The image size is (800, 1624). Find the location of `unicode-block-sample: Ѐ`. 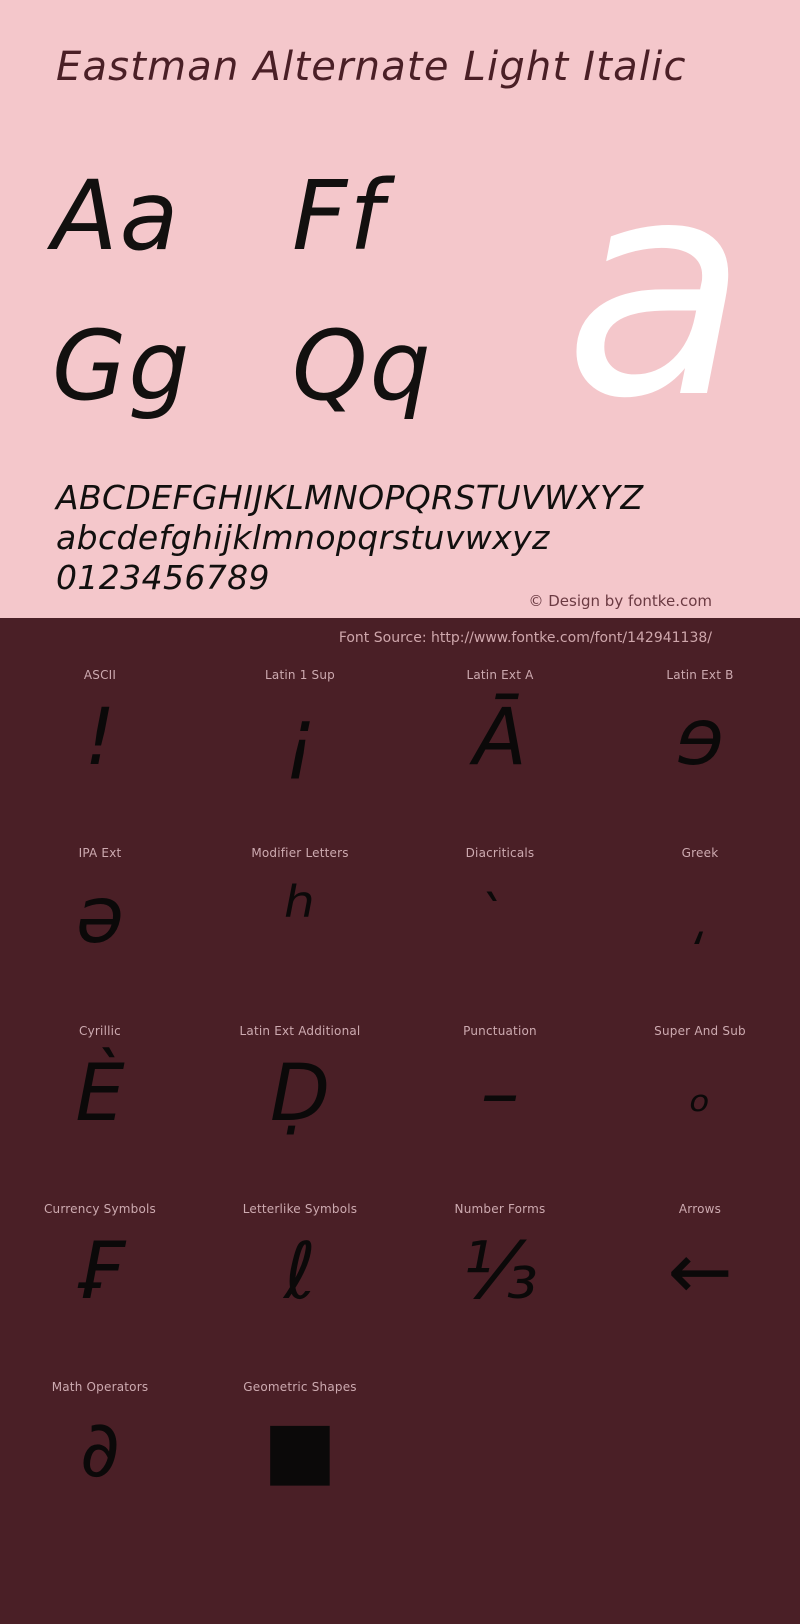

unicode-block-sample: Ѐ is located at coordinates (100, 1094).